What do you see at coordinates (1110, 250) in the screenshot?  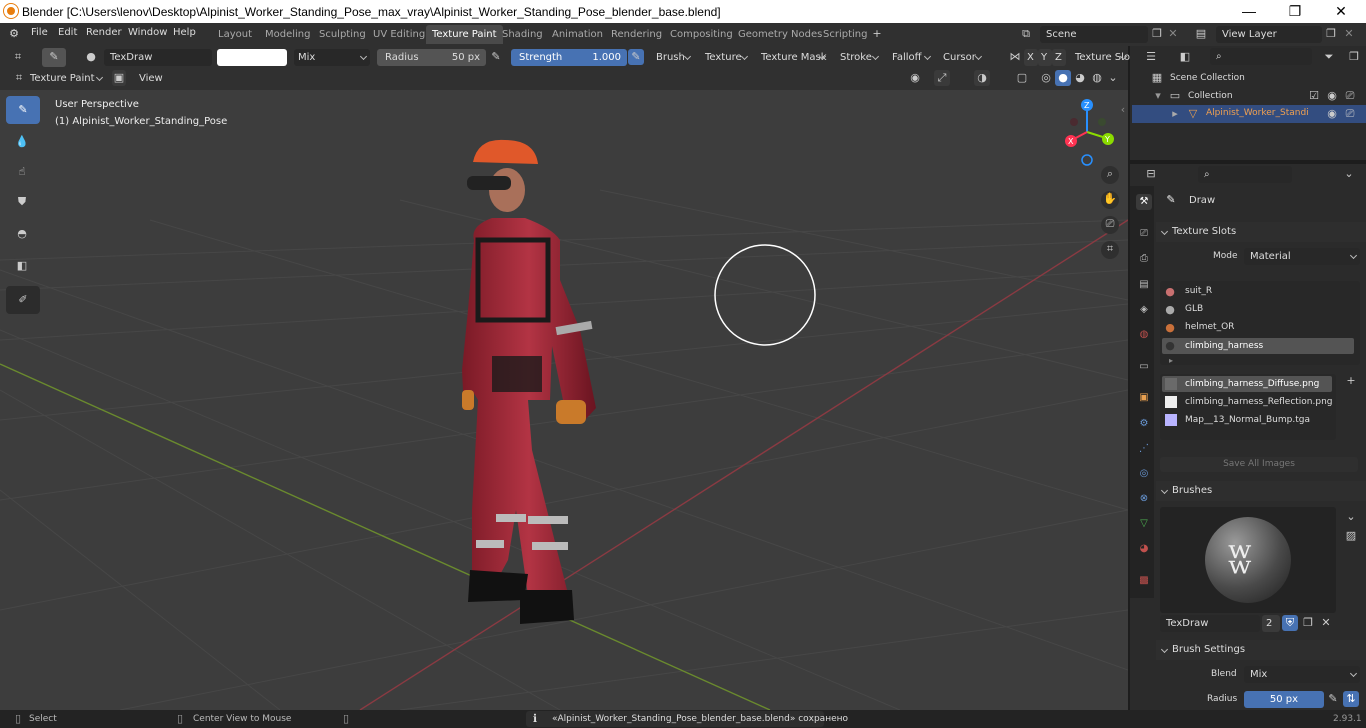 I see `ortho-grid-icon: ⌗` at bounding box center [1110, 250].